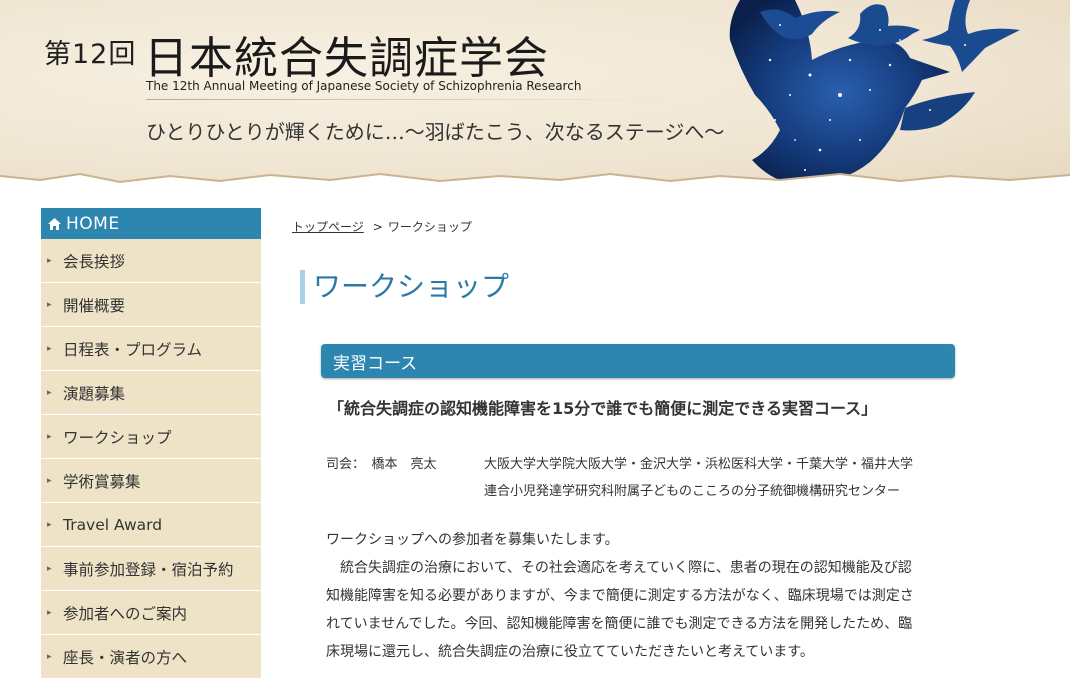  I want to click on sidebar-item-home: HOME, so click(151, 223).